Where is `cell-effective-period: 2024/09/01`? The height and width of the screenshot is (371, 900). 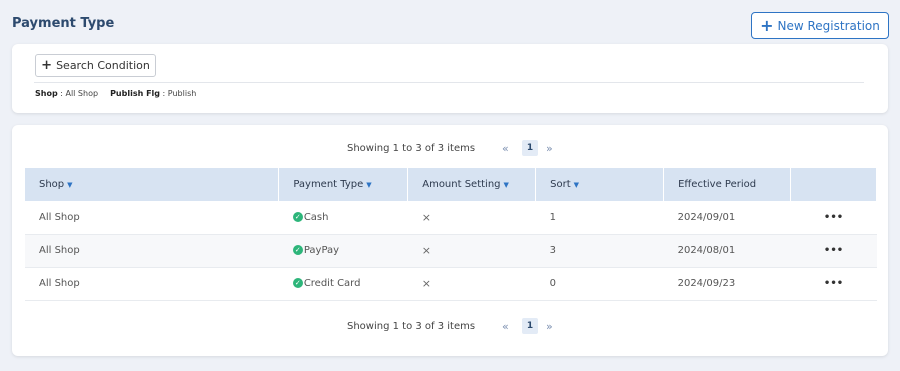 cell-effective-period: 2024/09/01 is located at coordinates (727, 218).